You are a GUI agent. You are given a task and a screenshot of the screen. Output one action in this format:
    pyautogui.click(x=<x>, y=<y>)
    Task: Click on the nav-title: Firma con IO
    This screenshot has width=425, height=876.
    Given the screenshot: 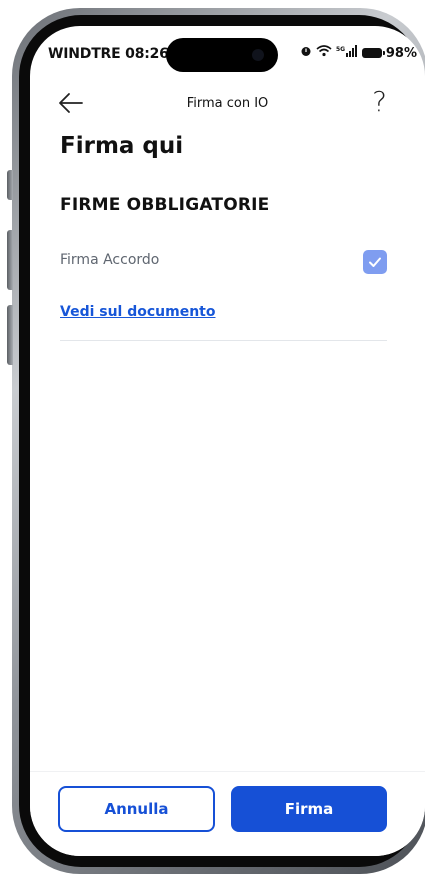 What is the action you would take?
    pyautogui.click(x=227, y=103)
    